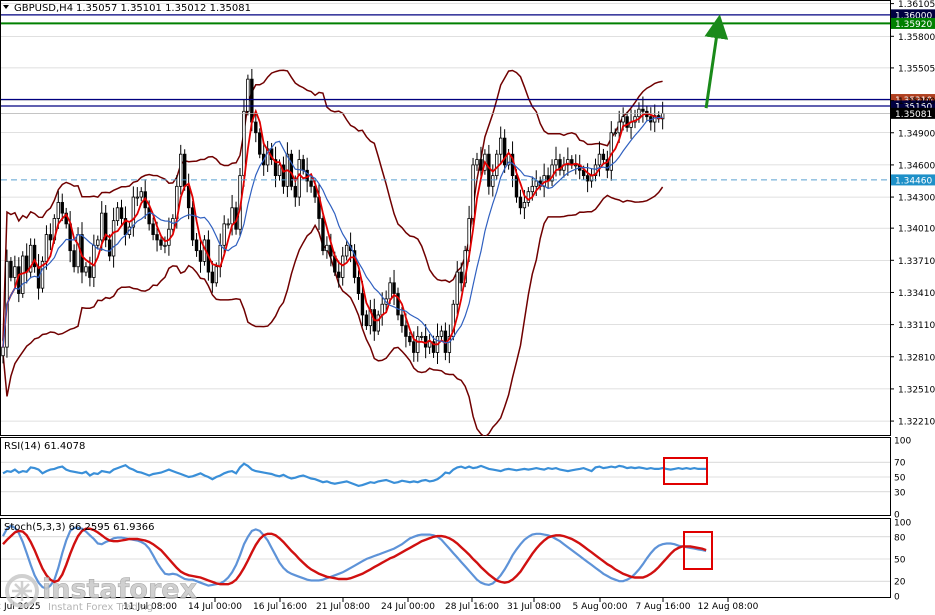  I want to click on symbol-label: GBPUSD,H4, so click(43, 8).